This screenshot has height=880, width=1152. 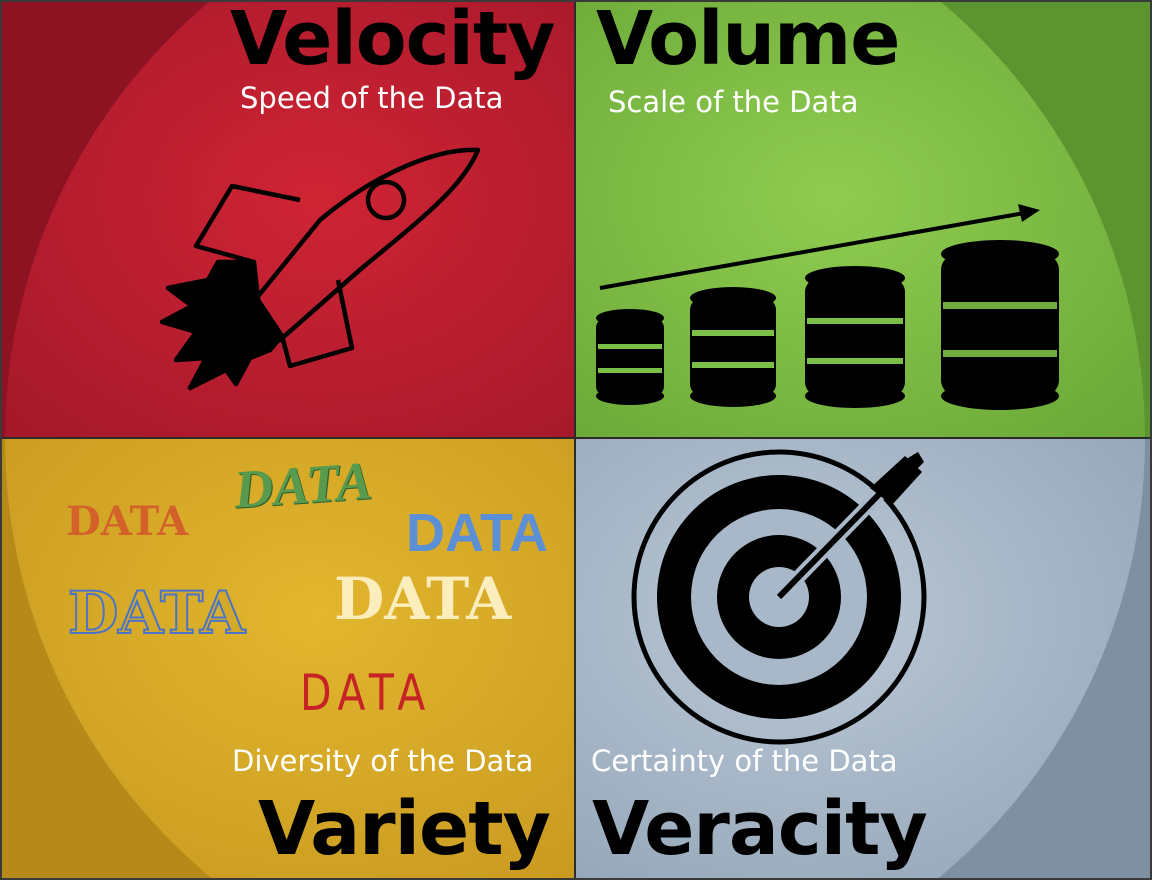 I want to click on veracity-title: Veracity, so click(x=760, y=829).